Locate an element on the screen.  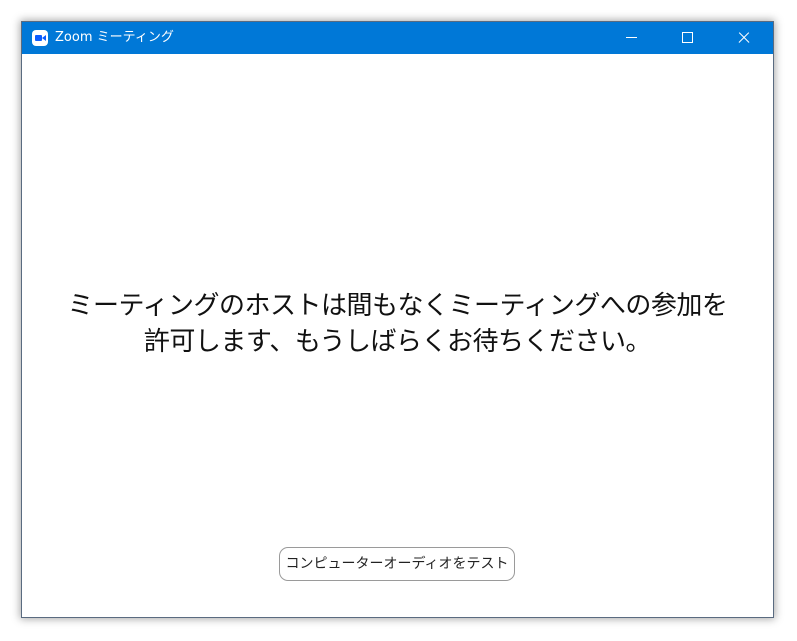
maximize-button is located at coordinates (688, 38).